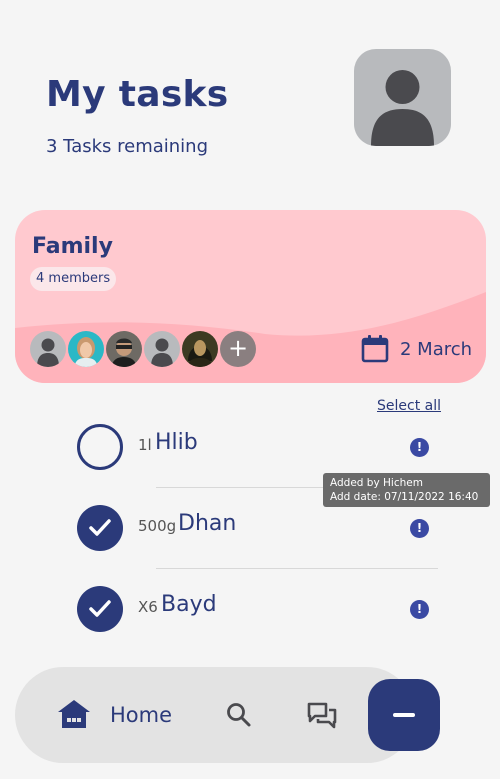 The width and height of the screenshot is (500, 779). What do you see at coordinates (267, 528) in the screenshot?
I see `task-item: 500g Dhan !` at bounding box center [267, 528].